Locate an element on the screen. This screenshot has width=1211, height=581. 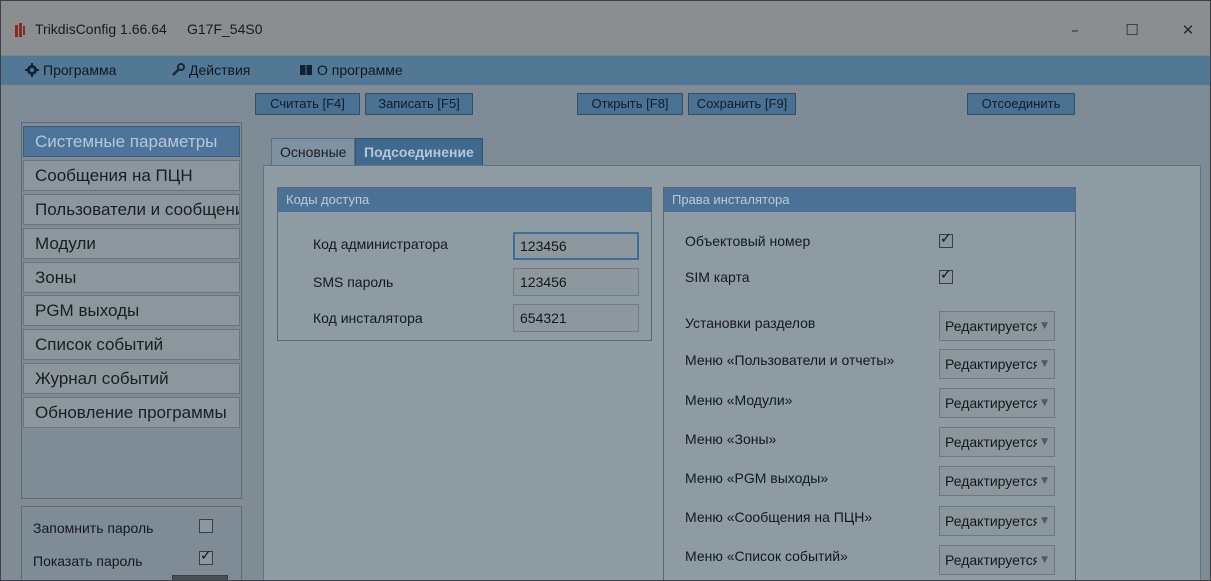
installer-rights-header: Права инсталятора is located at coordinates (869, 200).